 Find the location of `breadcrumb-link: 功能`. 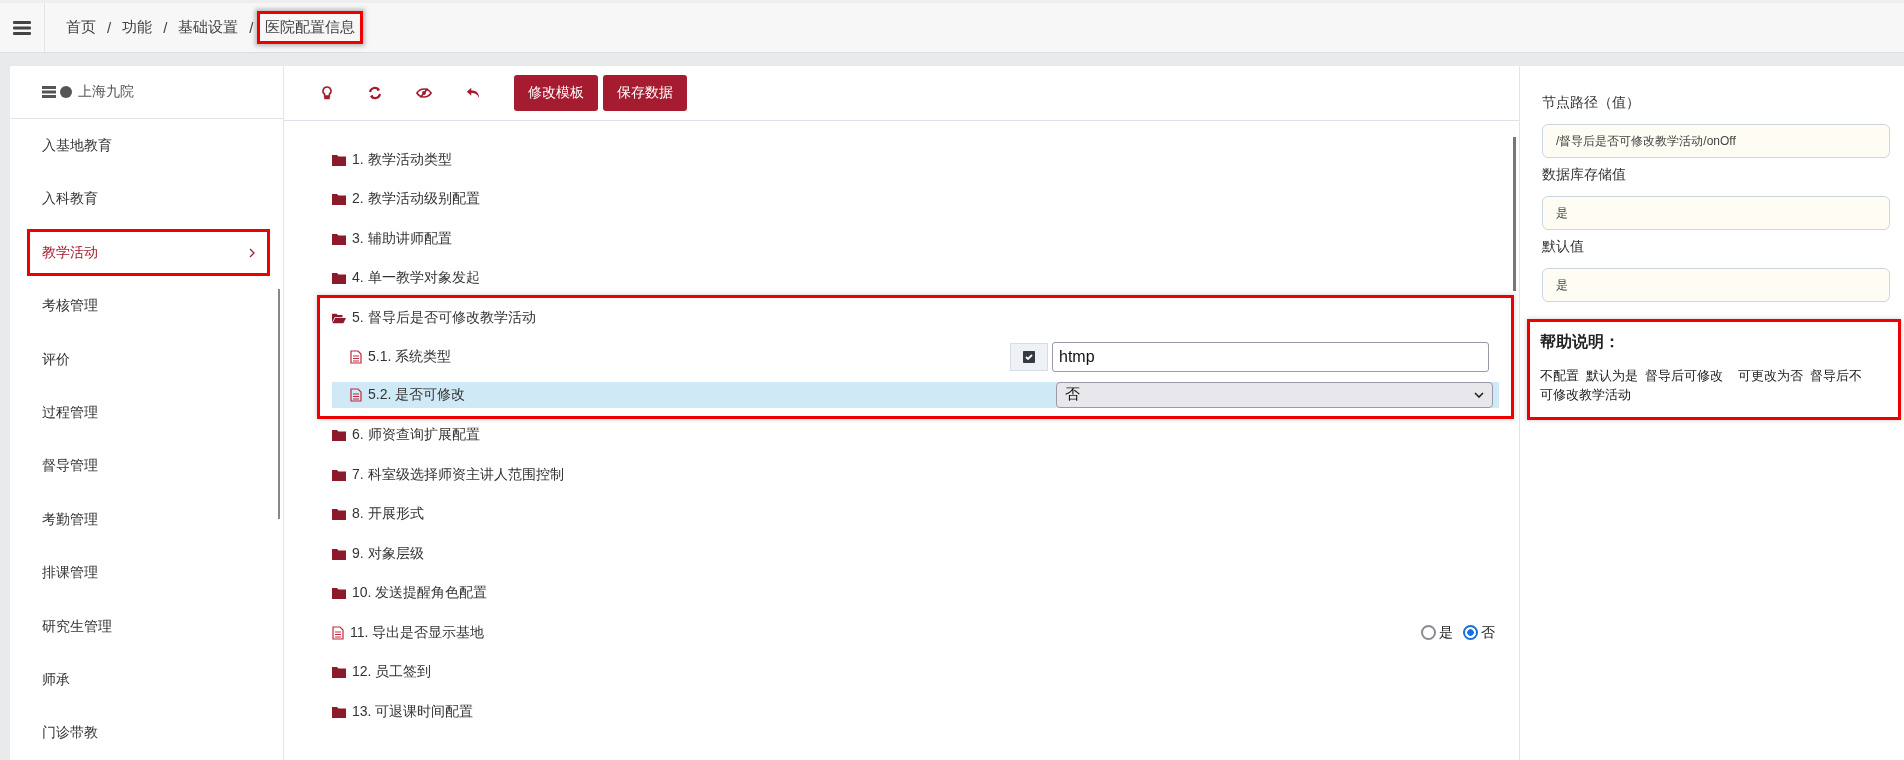

breadcrumb-link: 功能 is located at coordinates (137, 27).